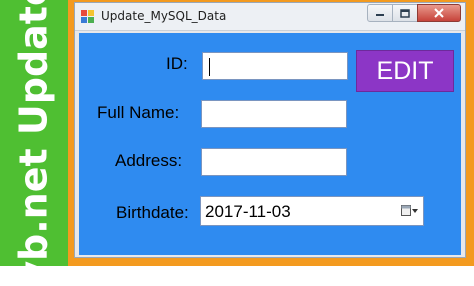 This screenshot has width=474, height=286. I want to click on birthdate-value: 2017-11-03, so click(248, 211).